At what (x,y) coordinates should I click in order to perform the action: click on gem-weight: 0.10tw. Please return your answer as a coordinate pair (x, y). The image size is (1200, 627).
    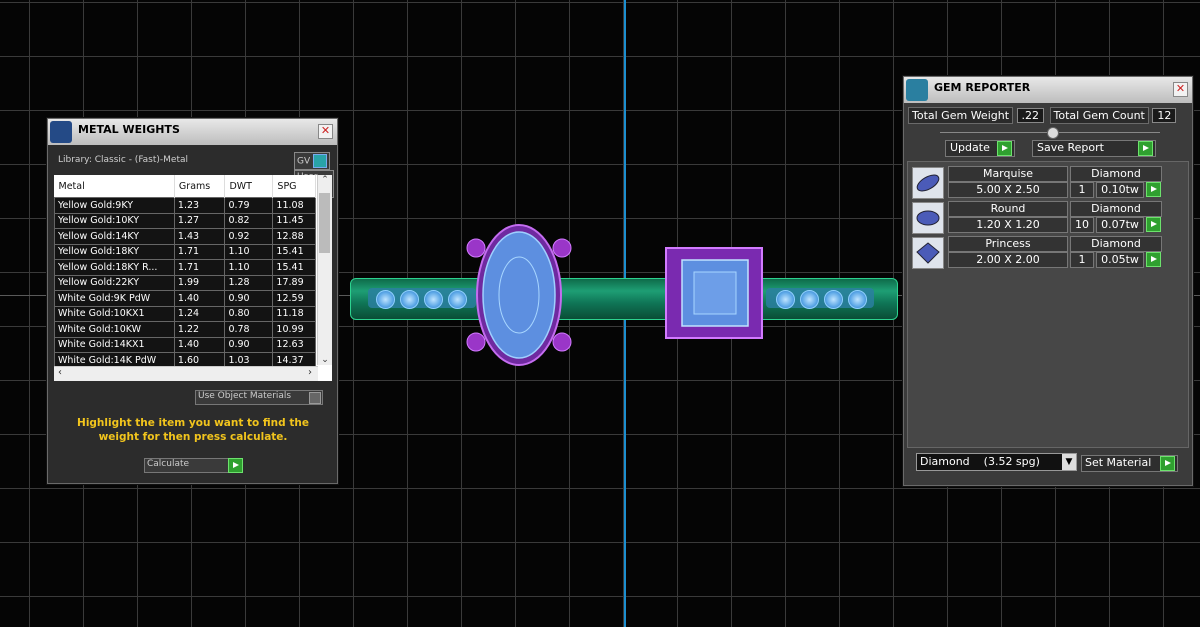
    Looking at the image, I should click on (1120, 190).